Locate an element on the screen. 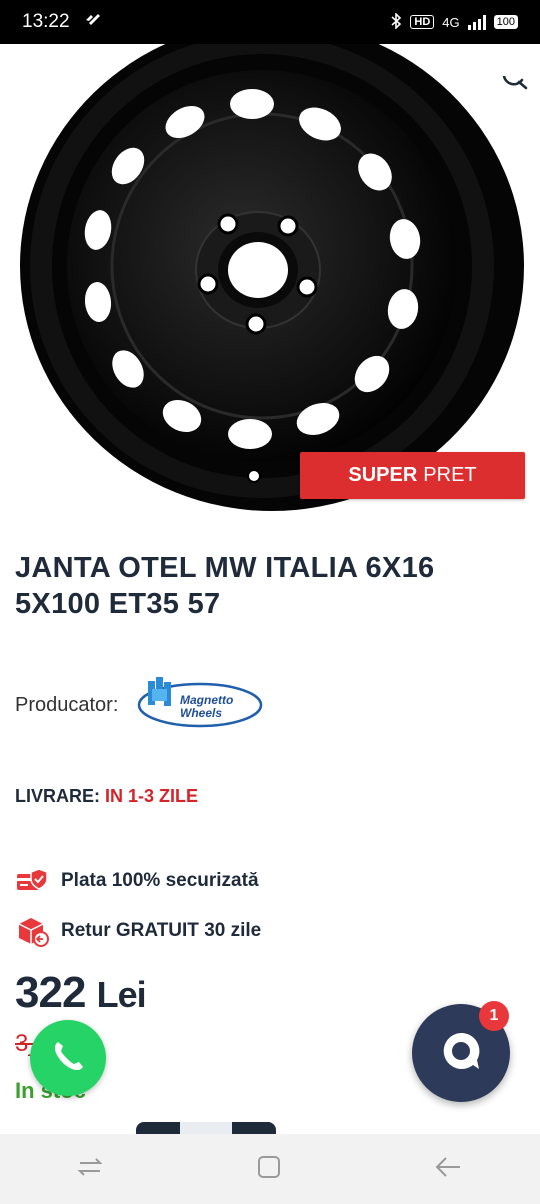 The image size is (540, 1204). nav-back-icon is located at coordinates (449, 1169).